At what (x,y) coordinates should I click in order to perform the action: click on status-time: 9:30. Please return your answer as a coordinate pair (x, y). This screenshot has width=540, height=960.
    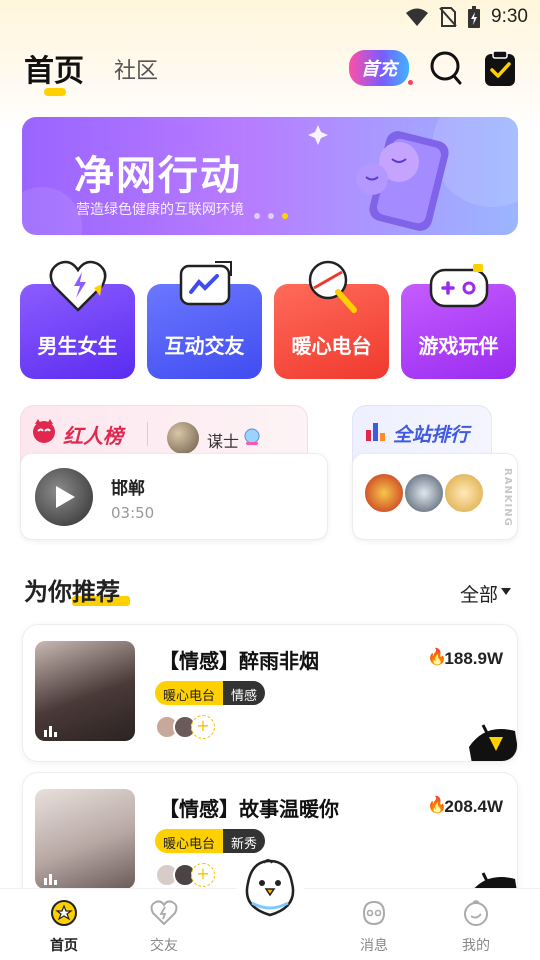
    Looking at the image, I should click on (509, 16).